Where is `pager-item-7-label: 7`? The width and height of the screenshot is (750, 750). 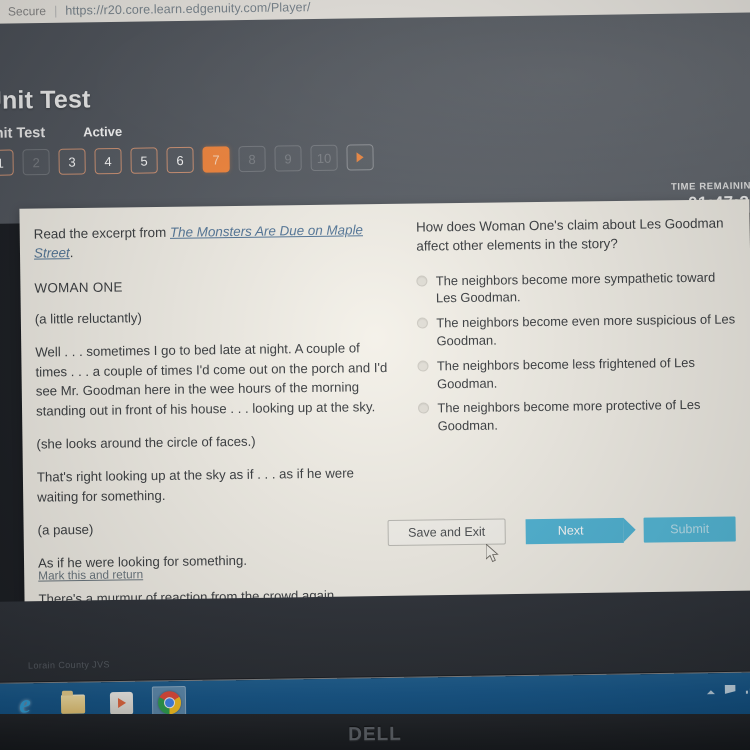 pager-item-7-label: 7 is located at coordinates (216, 159).